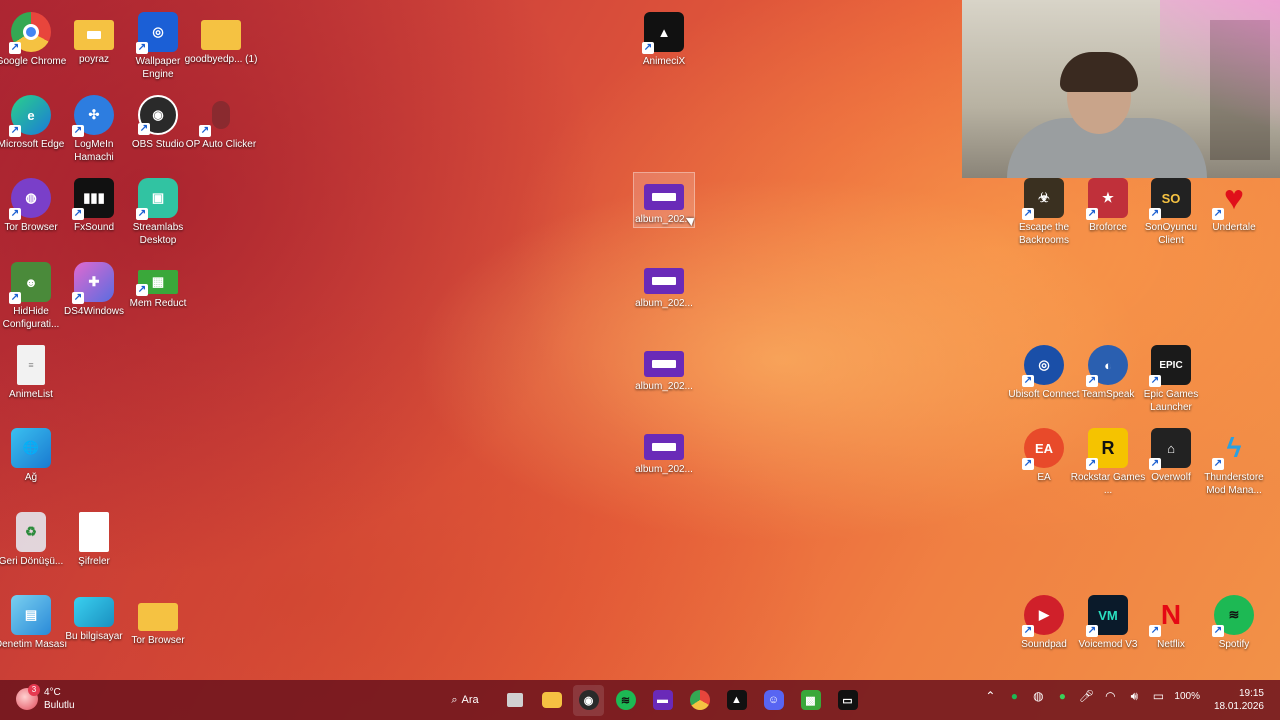 This screenshot has height=720, width=1280. What do you see at coordinates (94, 129) in the screenshot?
I see `desktop-icon-logmein-hamachi: ✣ ↗ LogMeIn Hamachi` at bounding box center [94, 129].